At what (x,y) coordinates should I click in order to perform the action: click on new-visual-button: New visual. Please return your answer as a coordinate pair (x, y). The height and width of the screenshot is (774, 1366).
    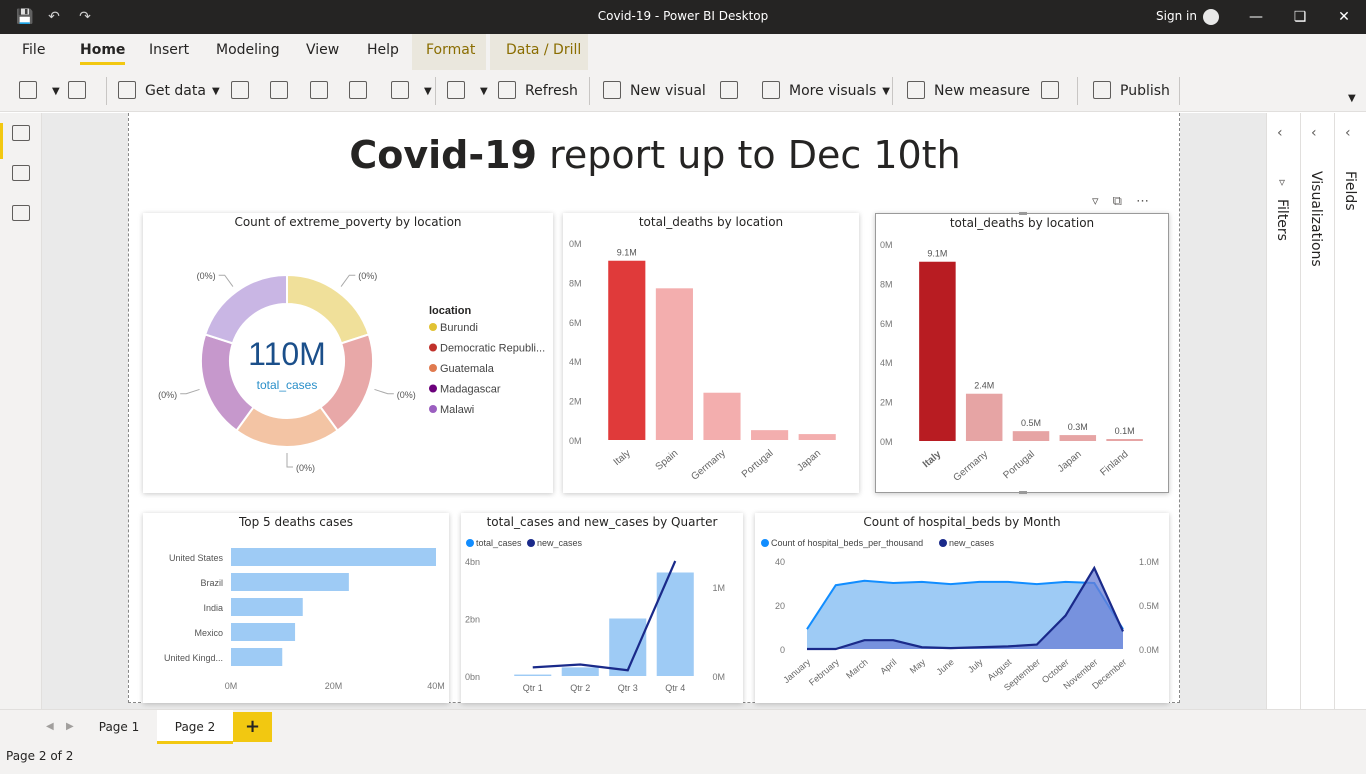
    Looking at the image, I should click on (654, 91).